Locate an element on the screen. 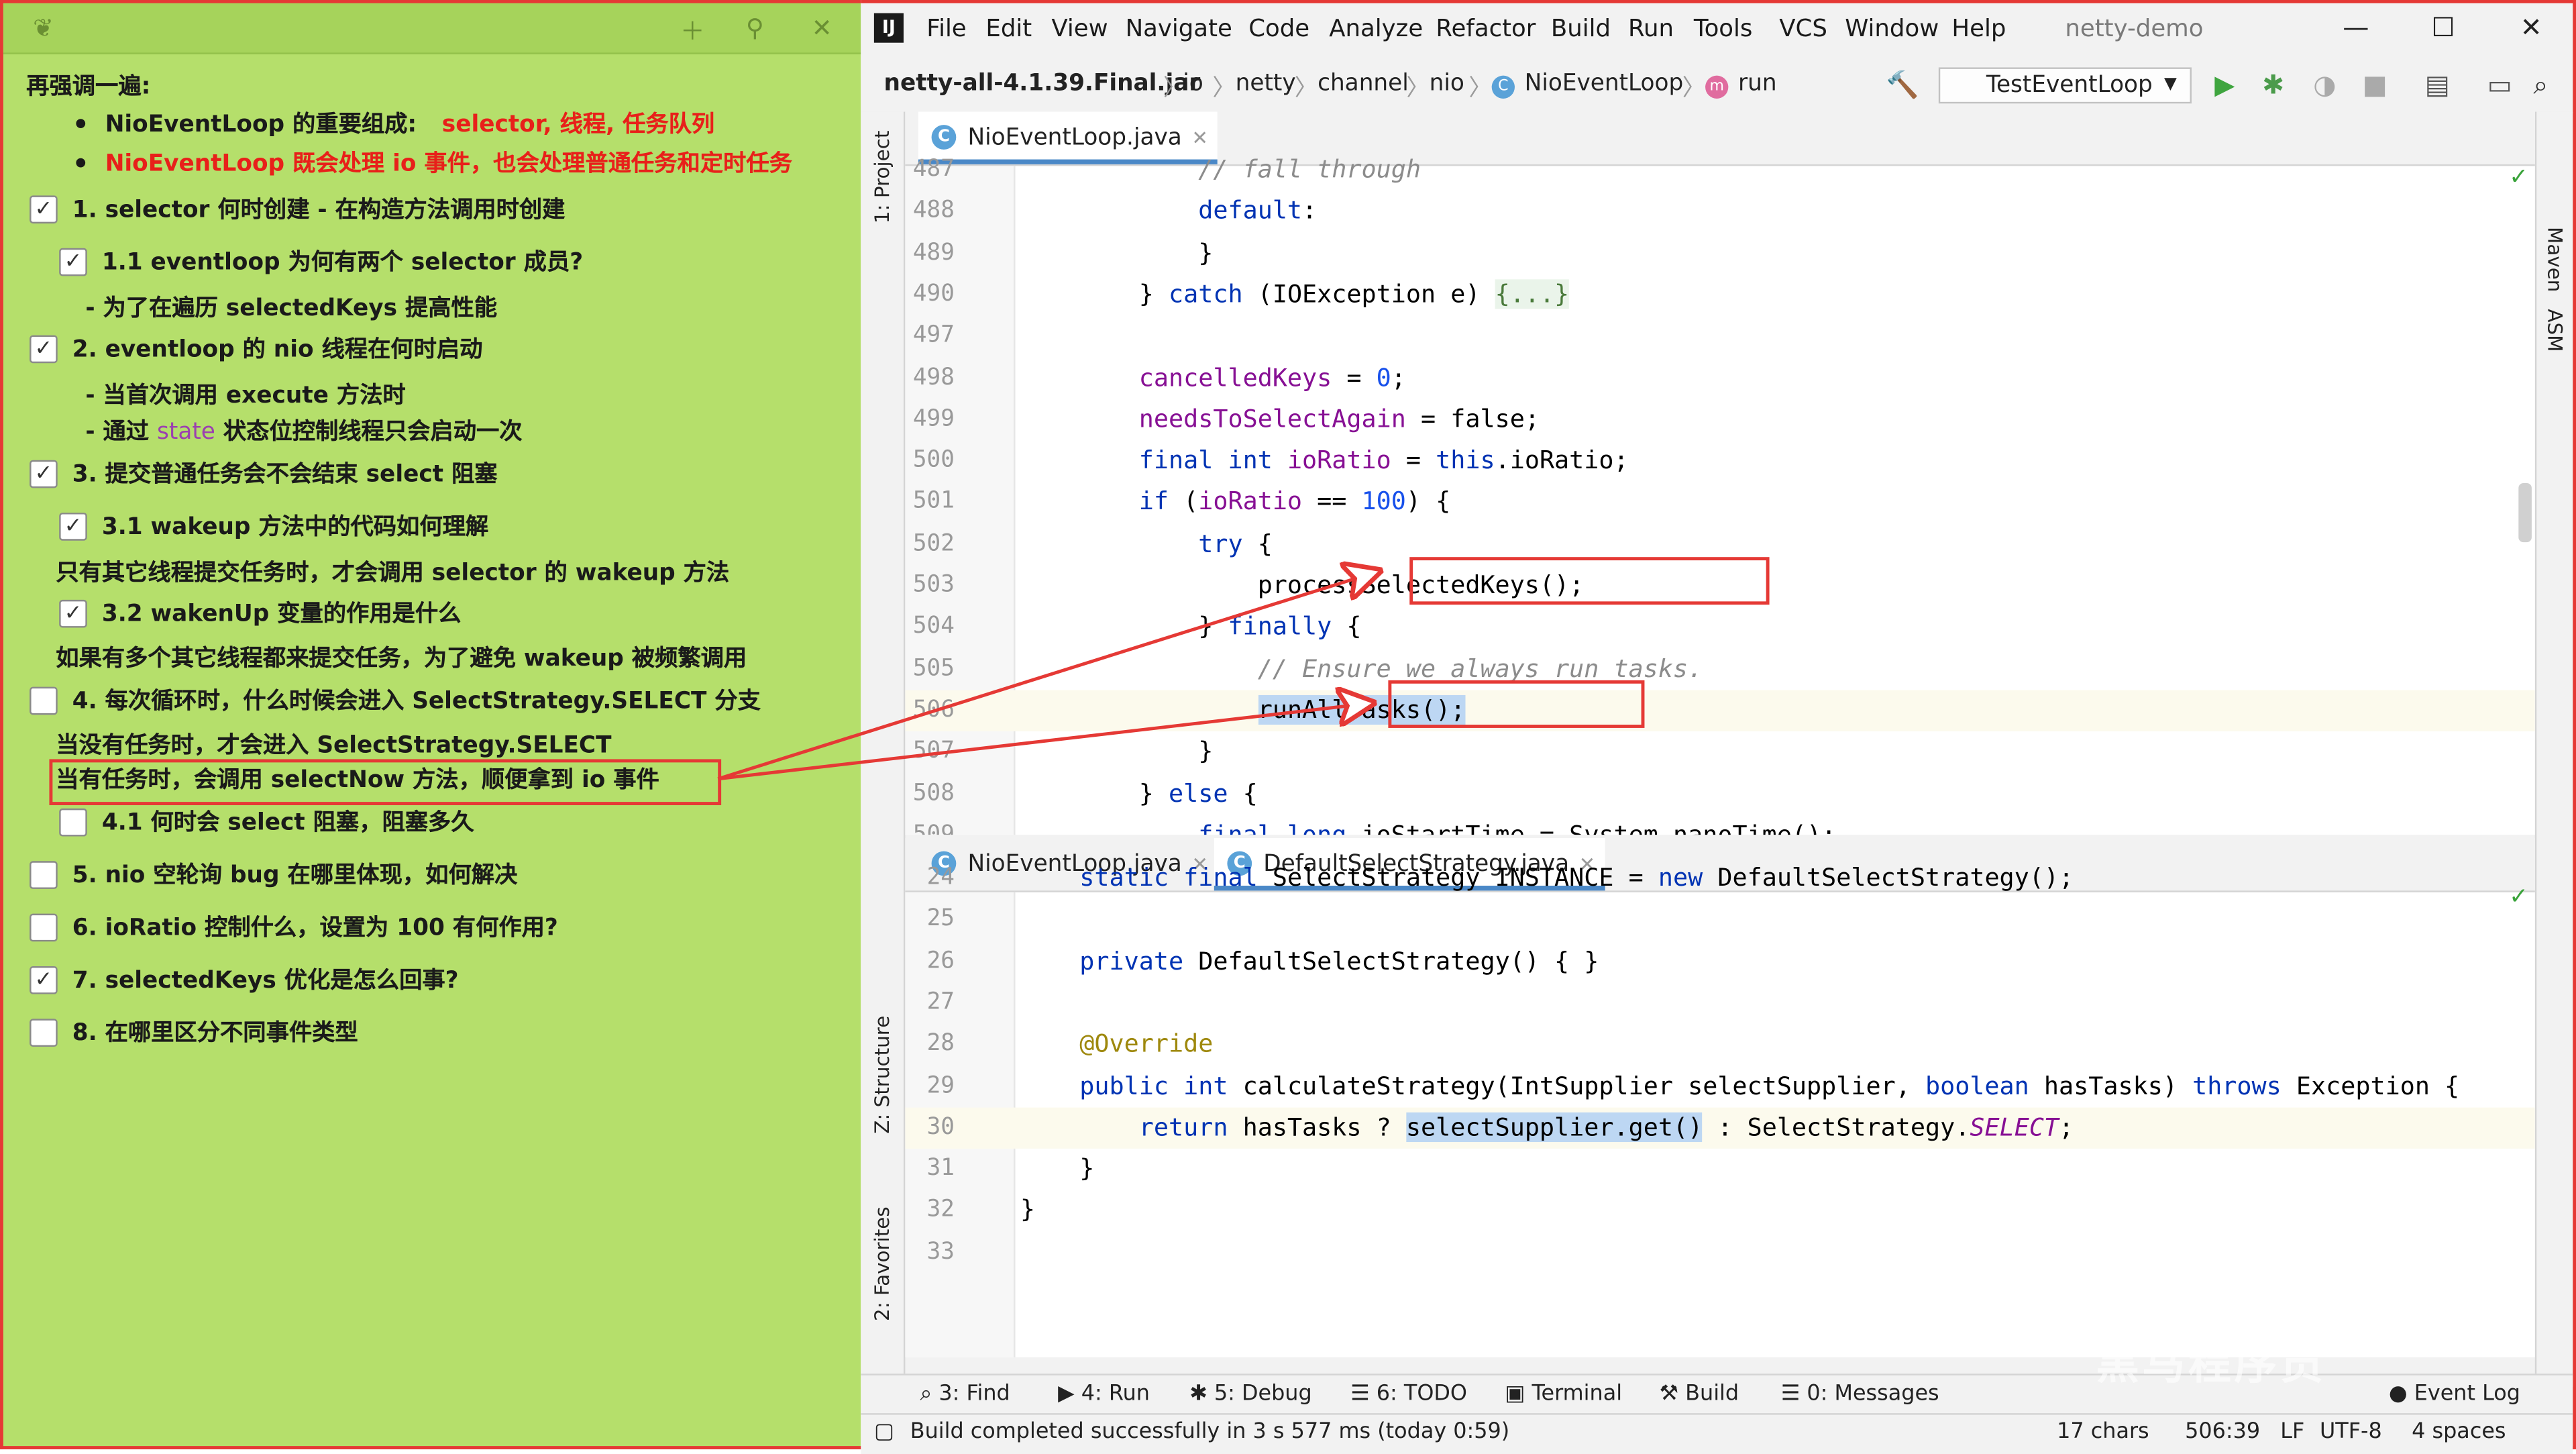 The image size is (2576, 1454). arrow-to-process-keys is located at coordinates (1047, 677).